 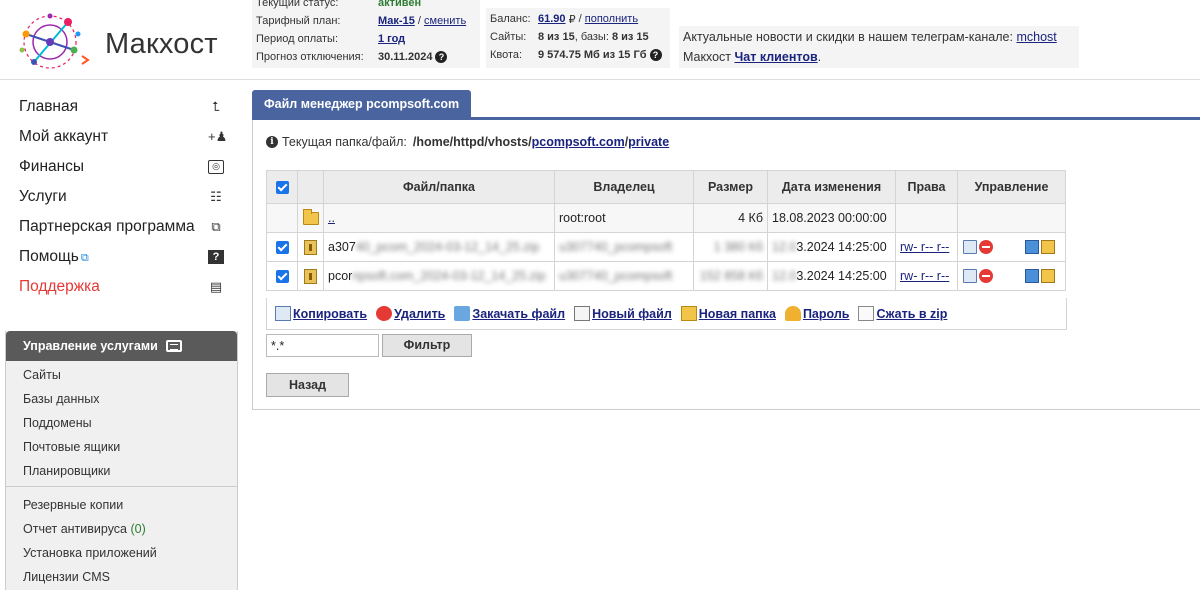 I want to click on new-file-action-label: Новый файл, so click(x=632, y=313).